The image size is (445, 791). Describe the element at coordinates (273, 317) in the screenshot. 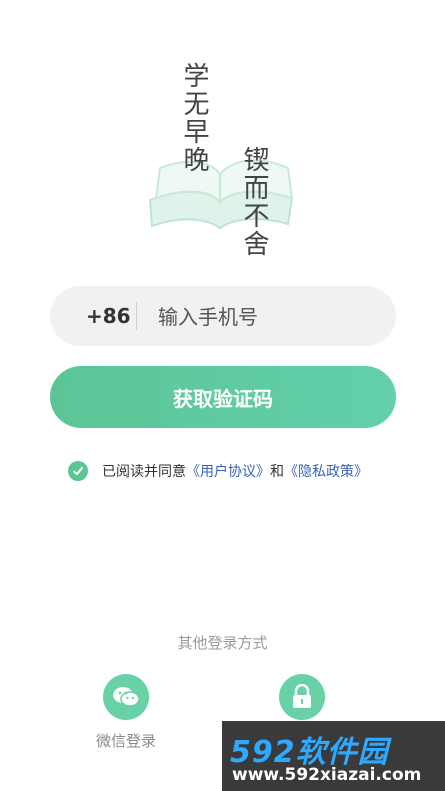

I see `phone-input` at that location.